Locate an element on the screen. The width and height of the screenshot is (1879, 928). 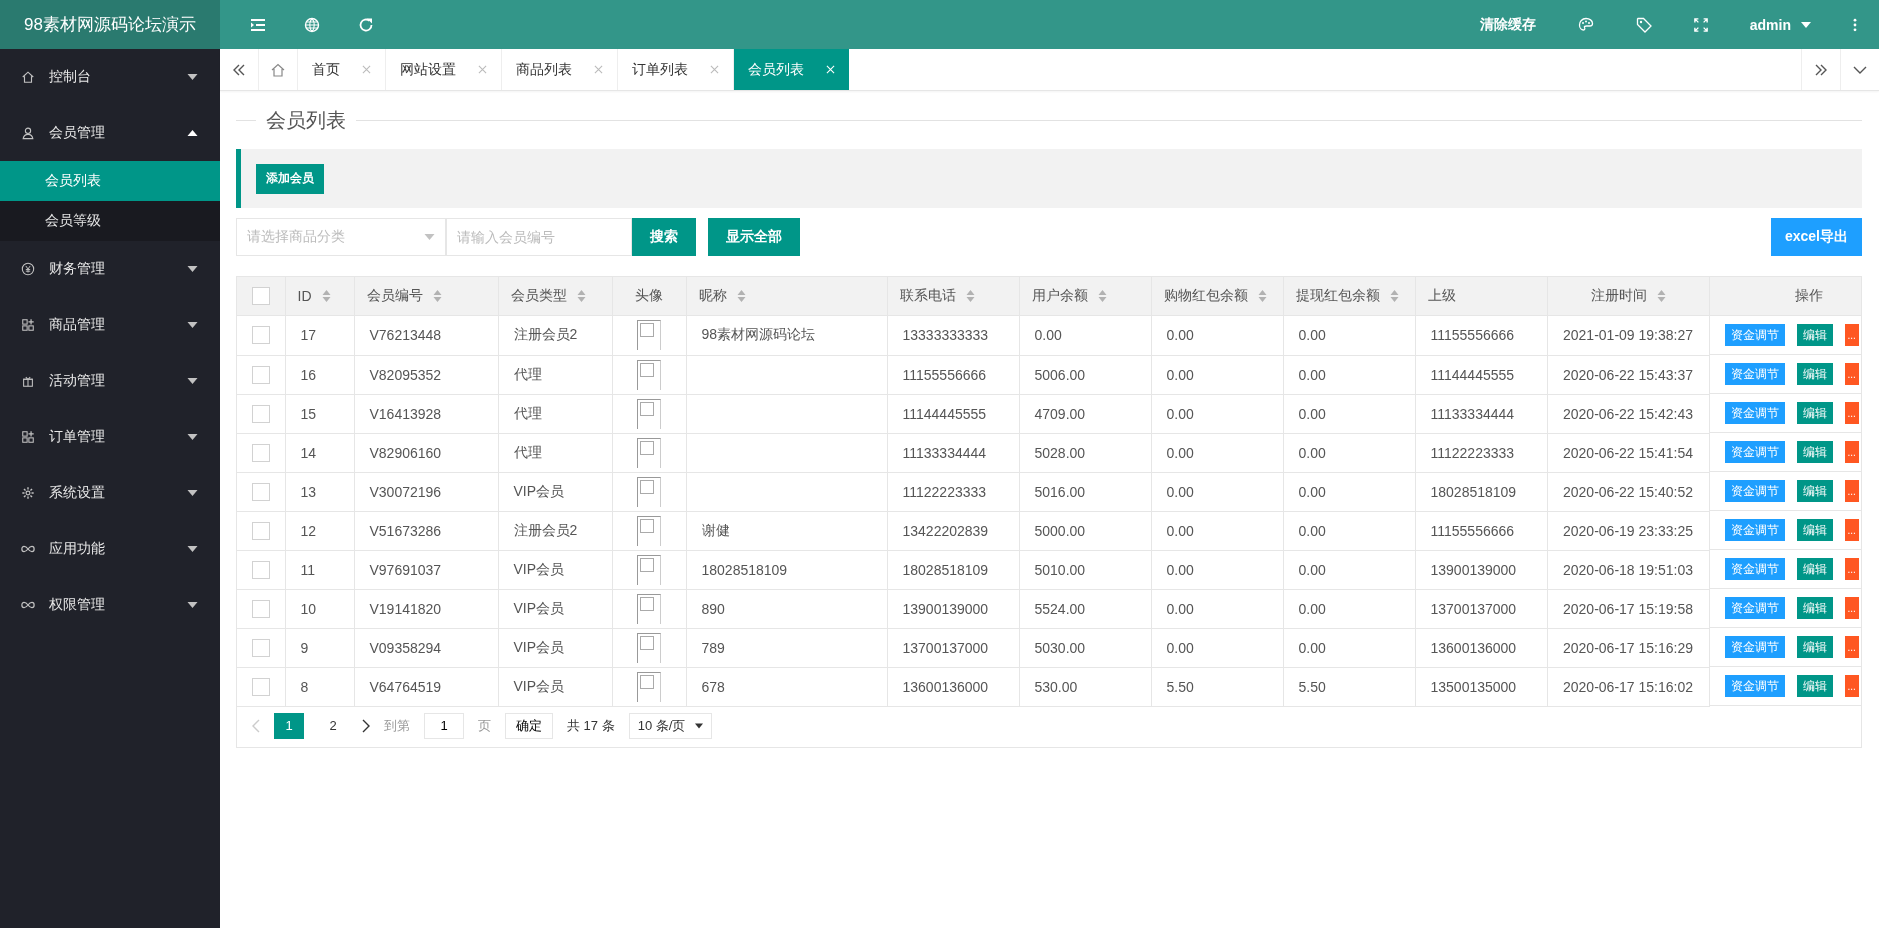
confirm-button: 确定 is located at coordinates (529, 725).